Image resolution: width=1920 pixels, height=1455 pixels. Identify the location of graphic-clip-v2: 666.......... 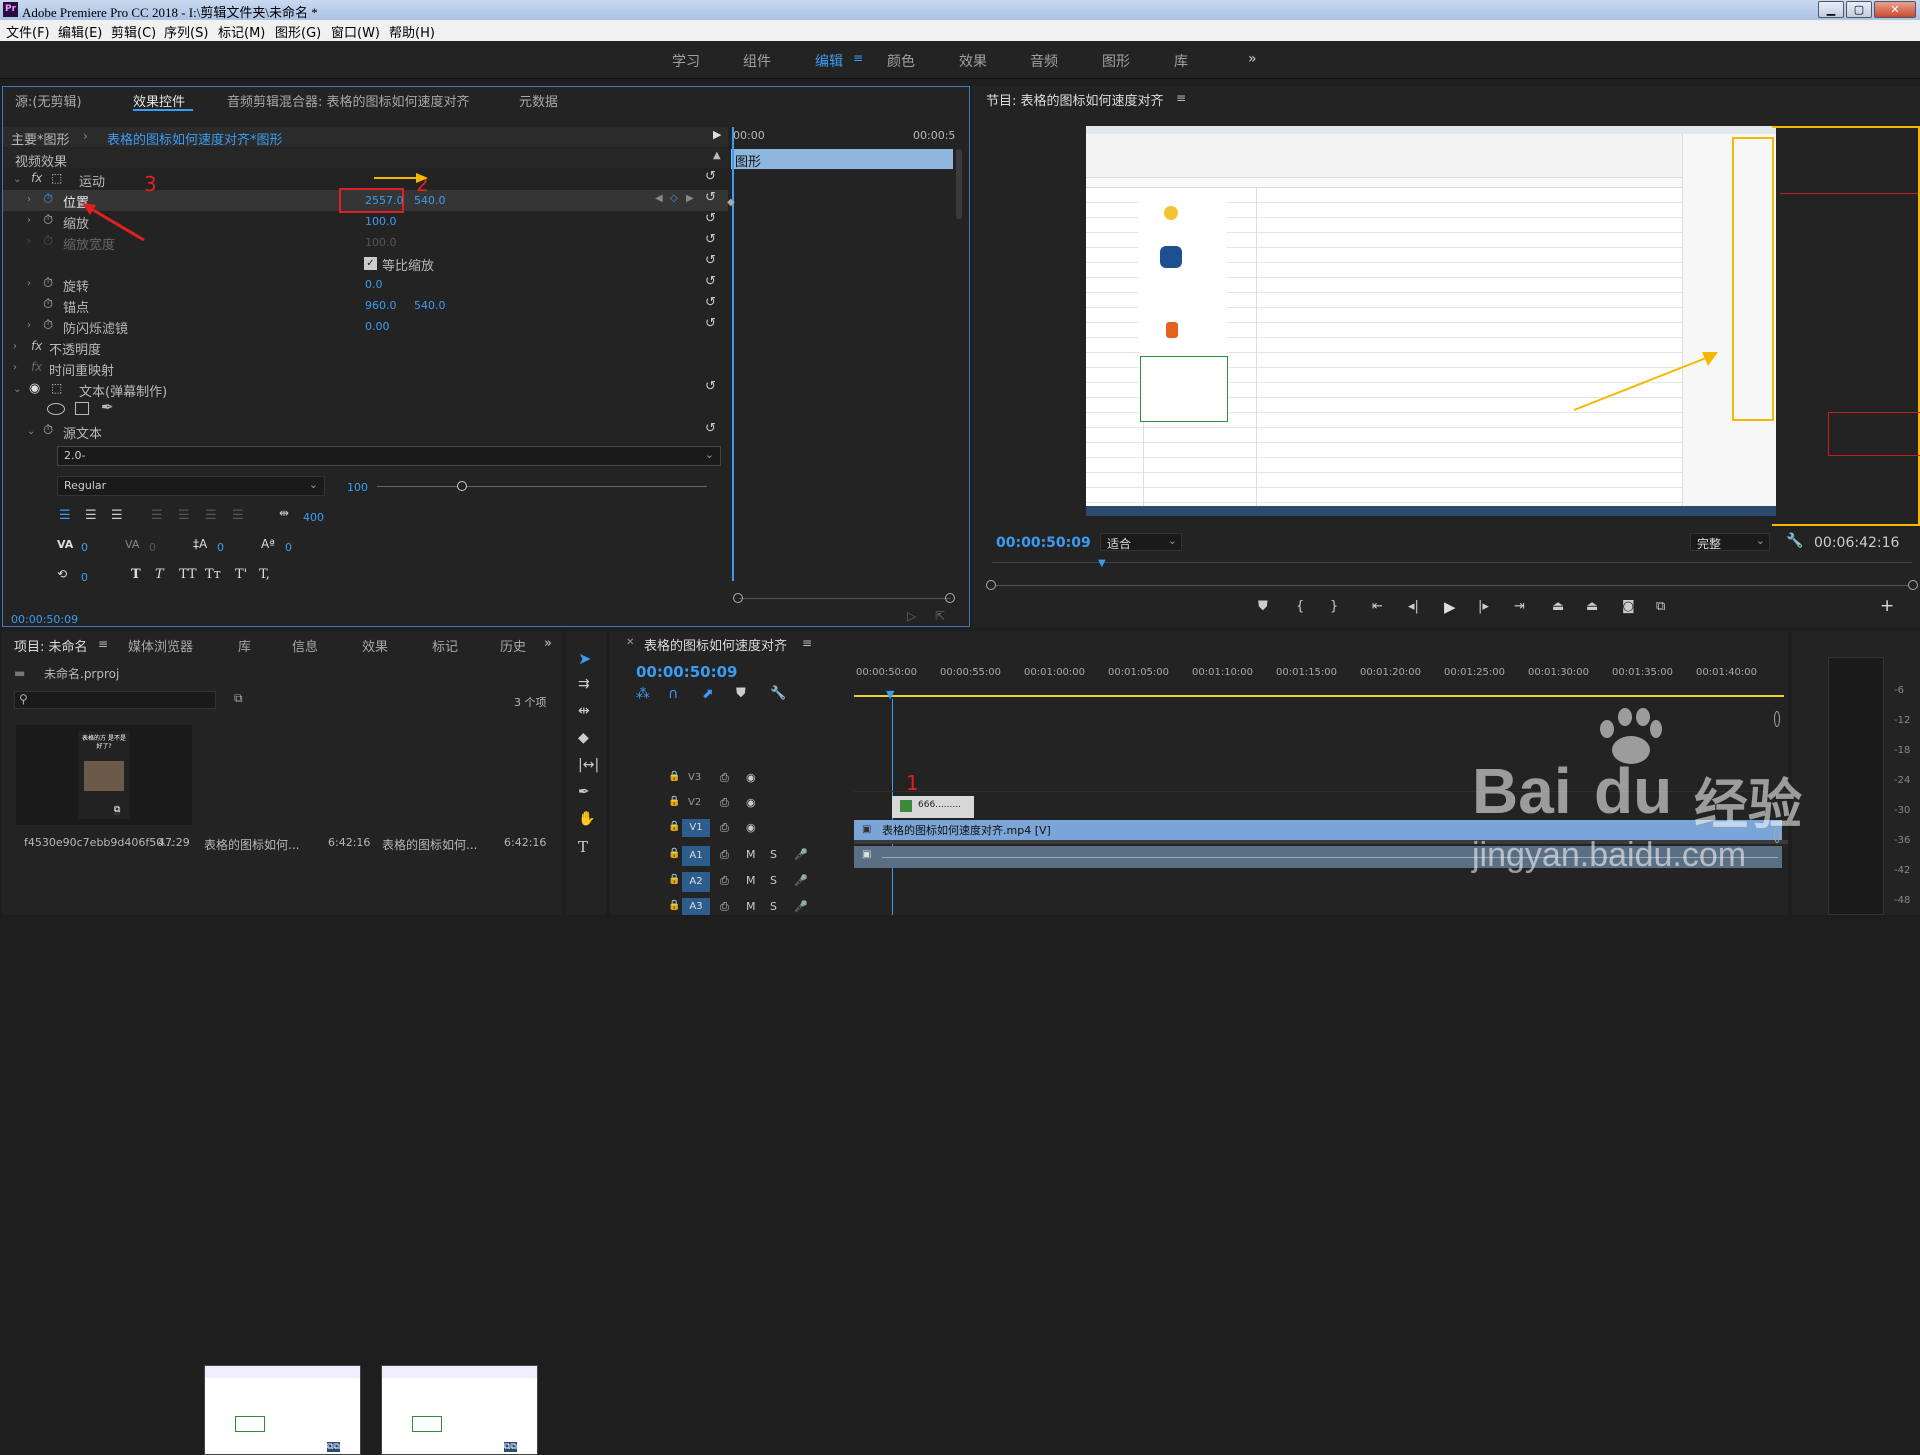
(933, 807).